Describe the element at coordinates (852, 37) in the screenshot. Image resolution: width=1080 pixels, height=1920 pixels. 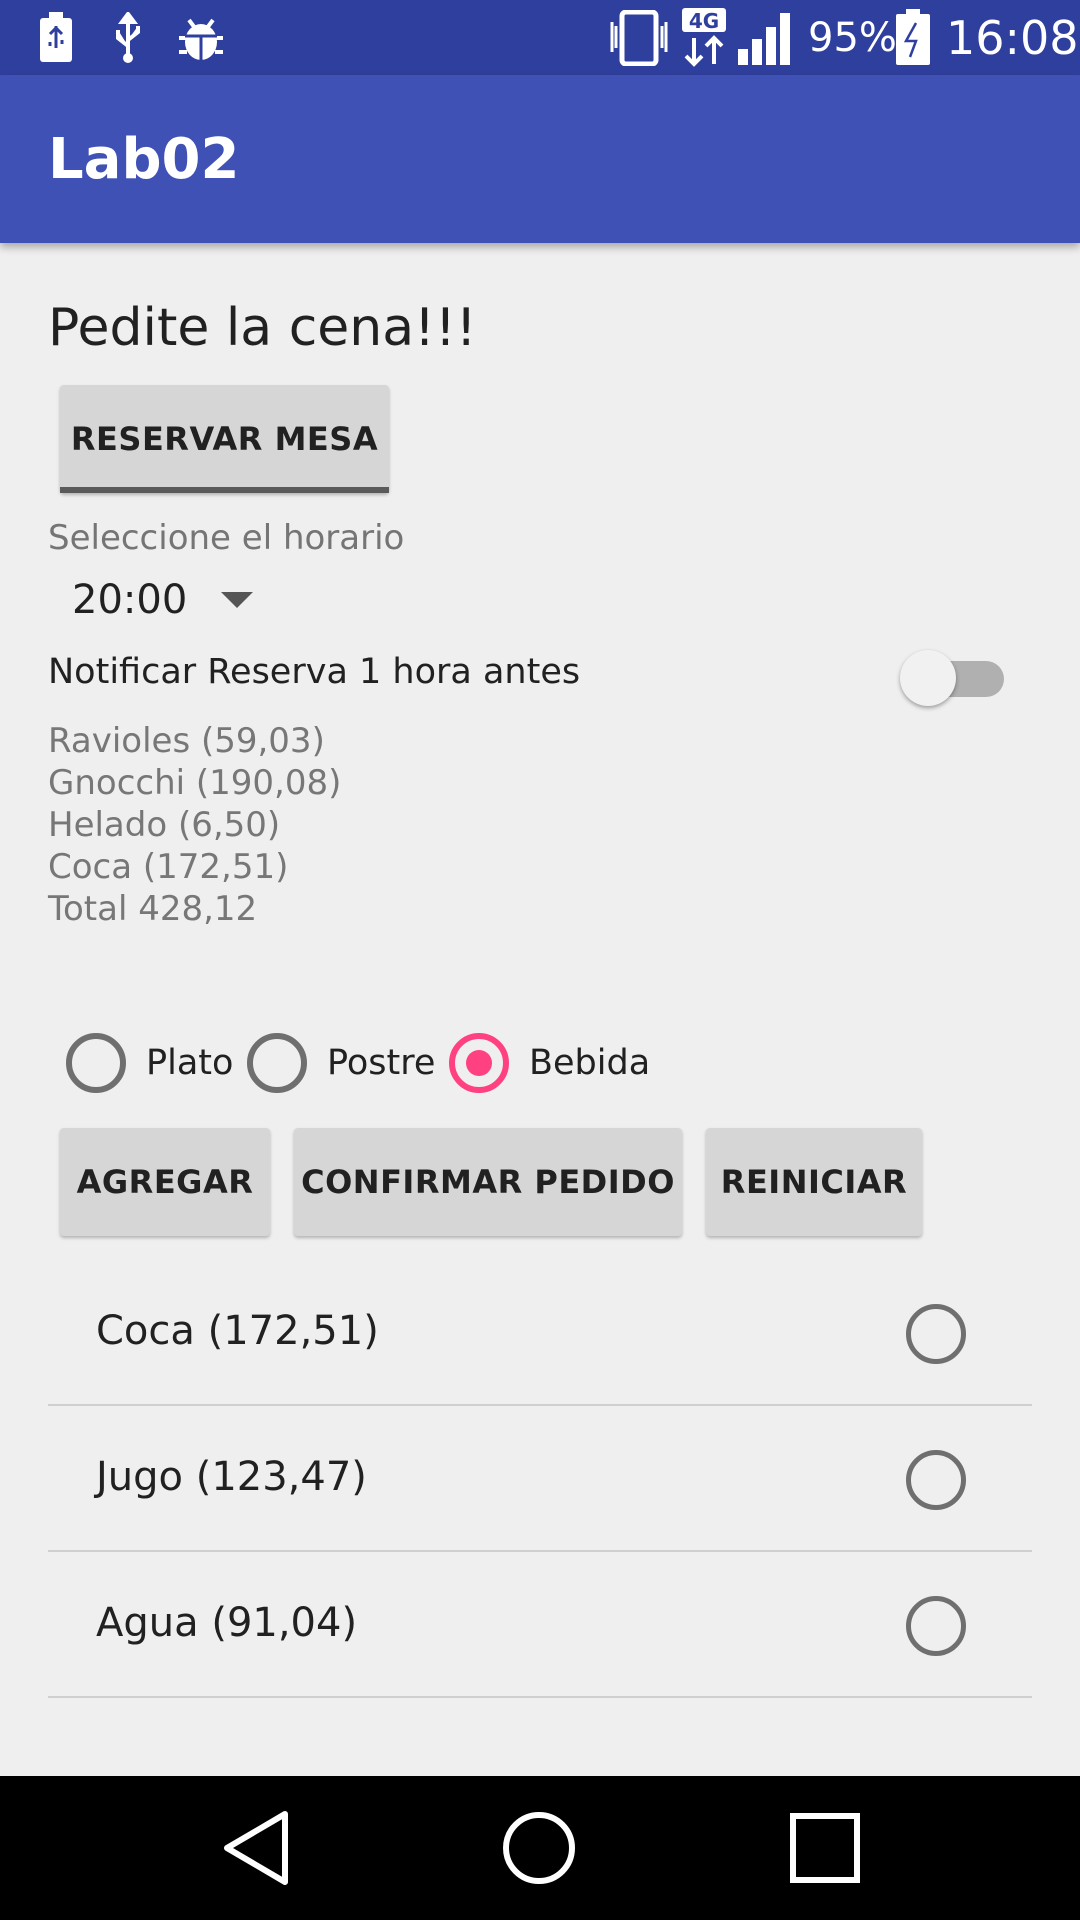
I see `battery-percent: 95%` at that location.